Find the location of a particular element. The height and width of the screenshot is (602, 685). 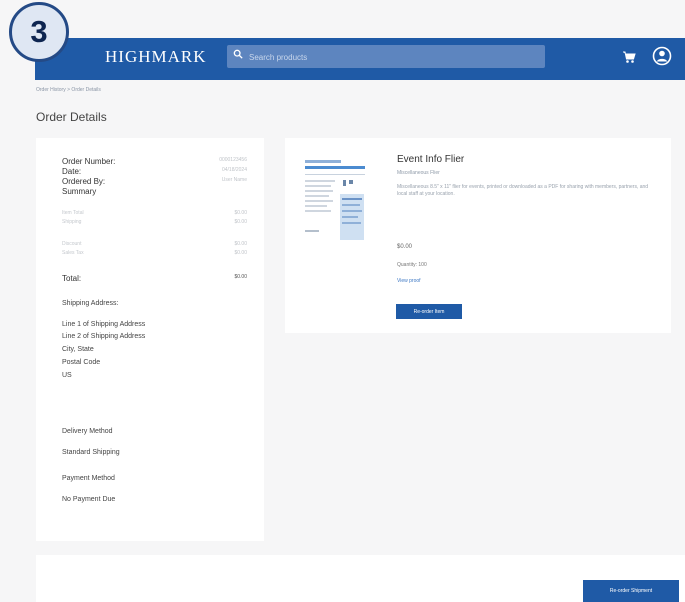

search-bar is located at coordinates (386, 57).